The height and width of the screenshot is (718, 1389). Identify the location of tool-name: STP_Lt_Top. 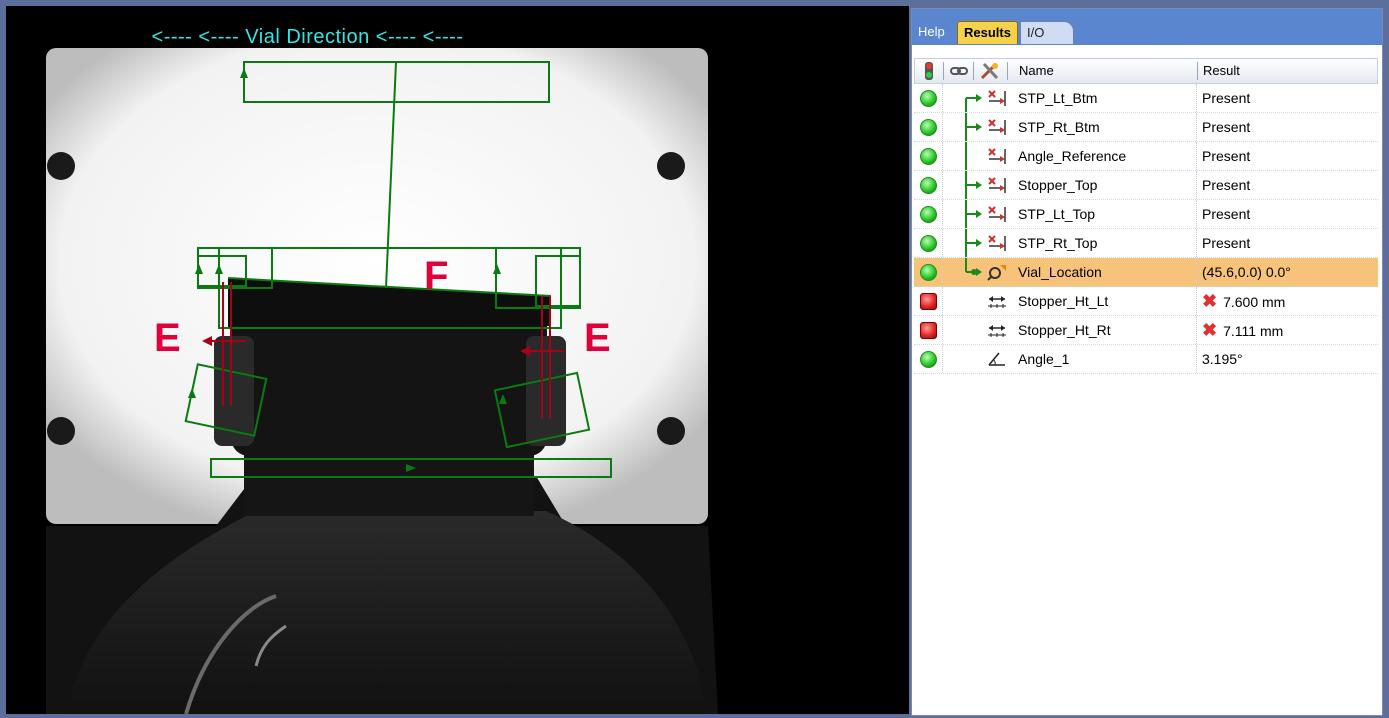
(1057, 214).